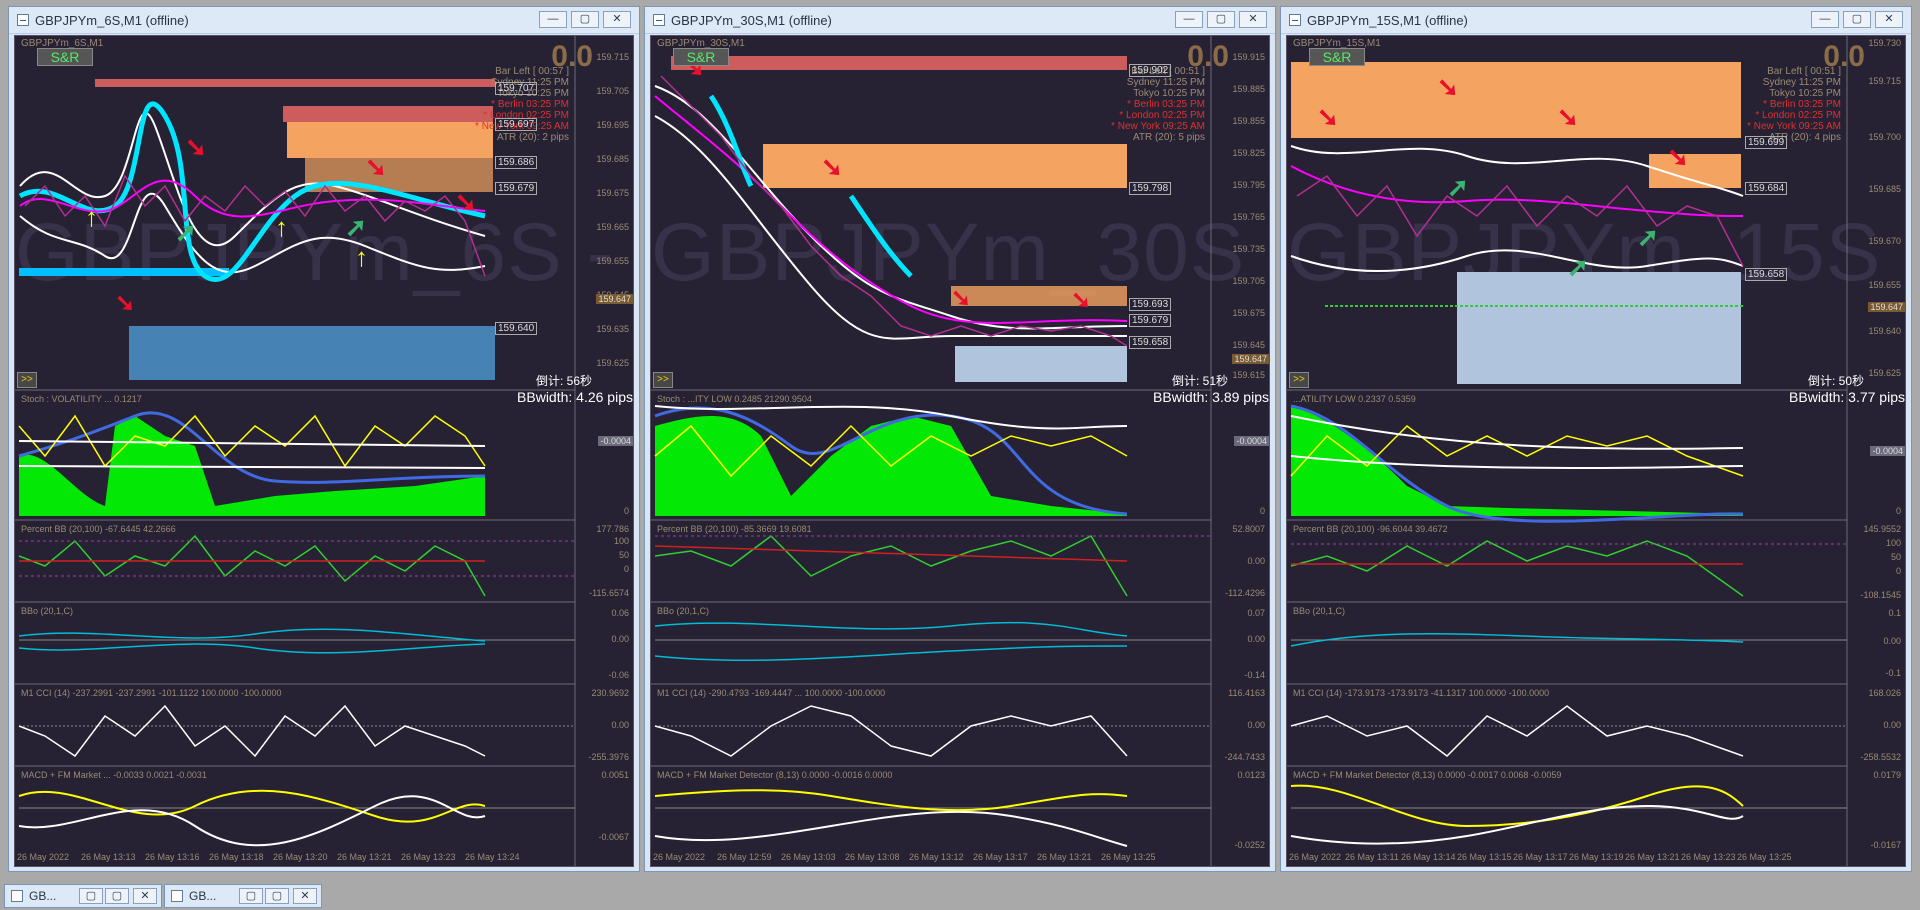  I want to click on city-newyork: * New York 09:25 AM, so click(1794, 126).